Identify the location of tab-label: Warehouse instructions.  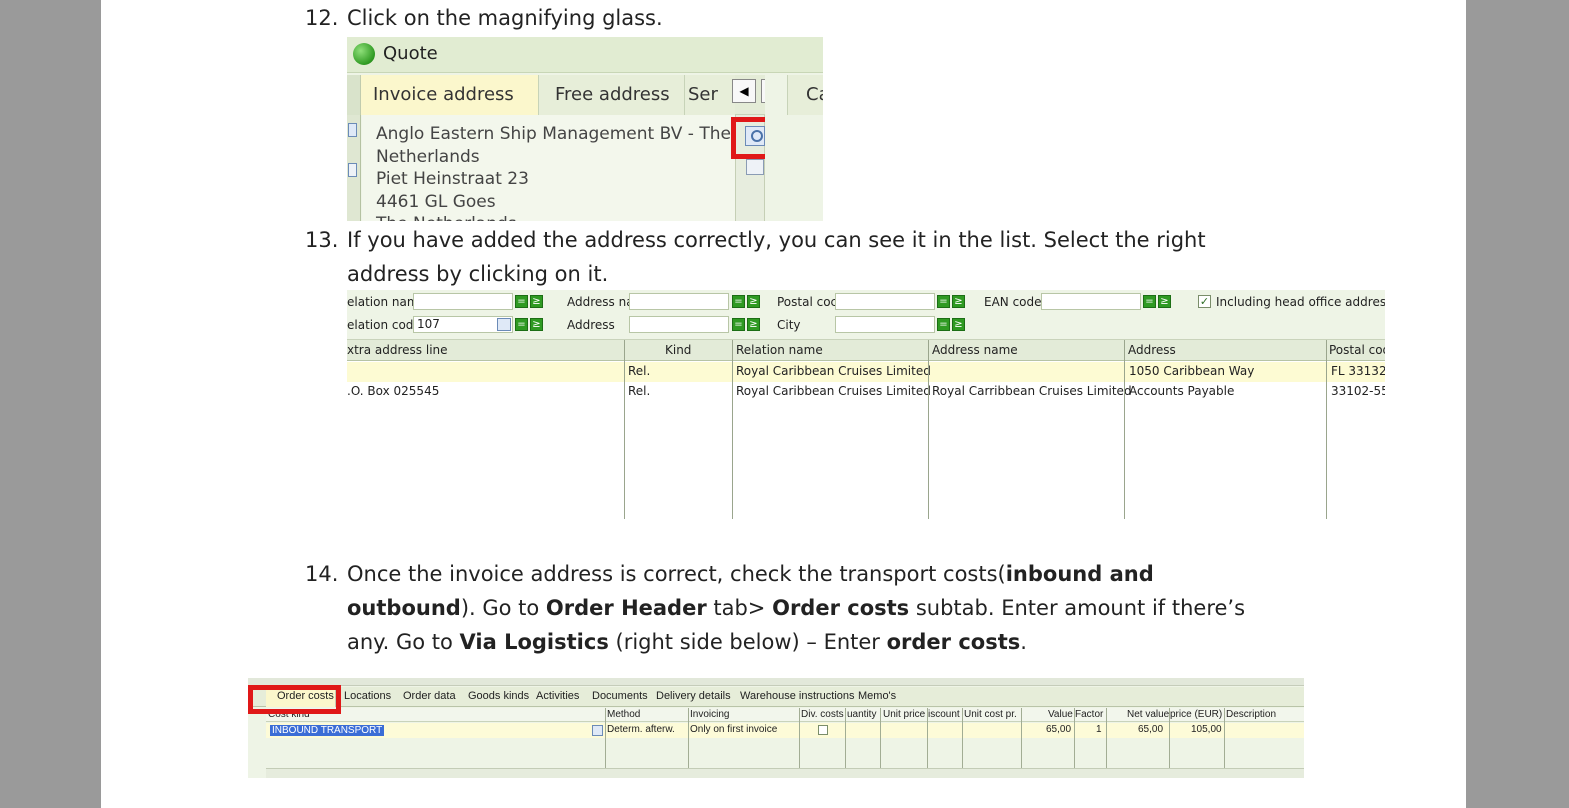
(797, 696).